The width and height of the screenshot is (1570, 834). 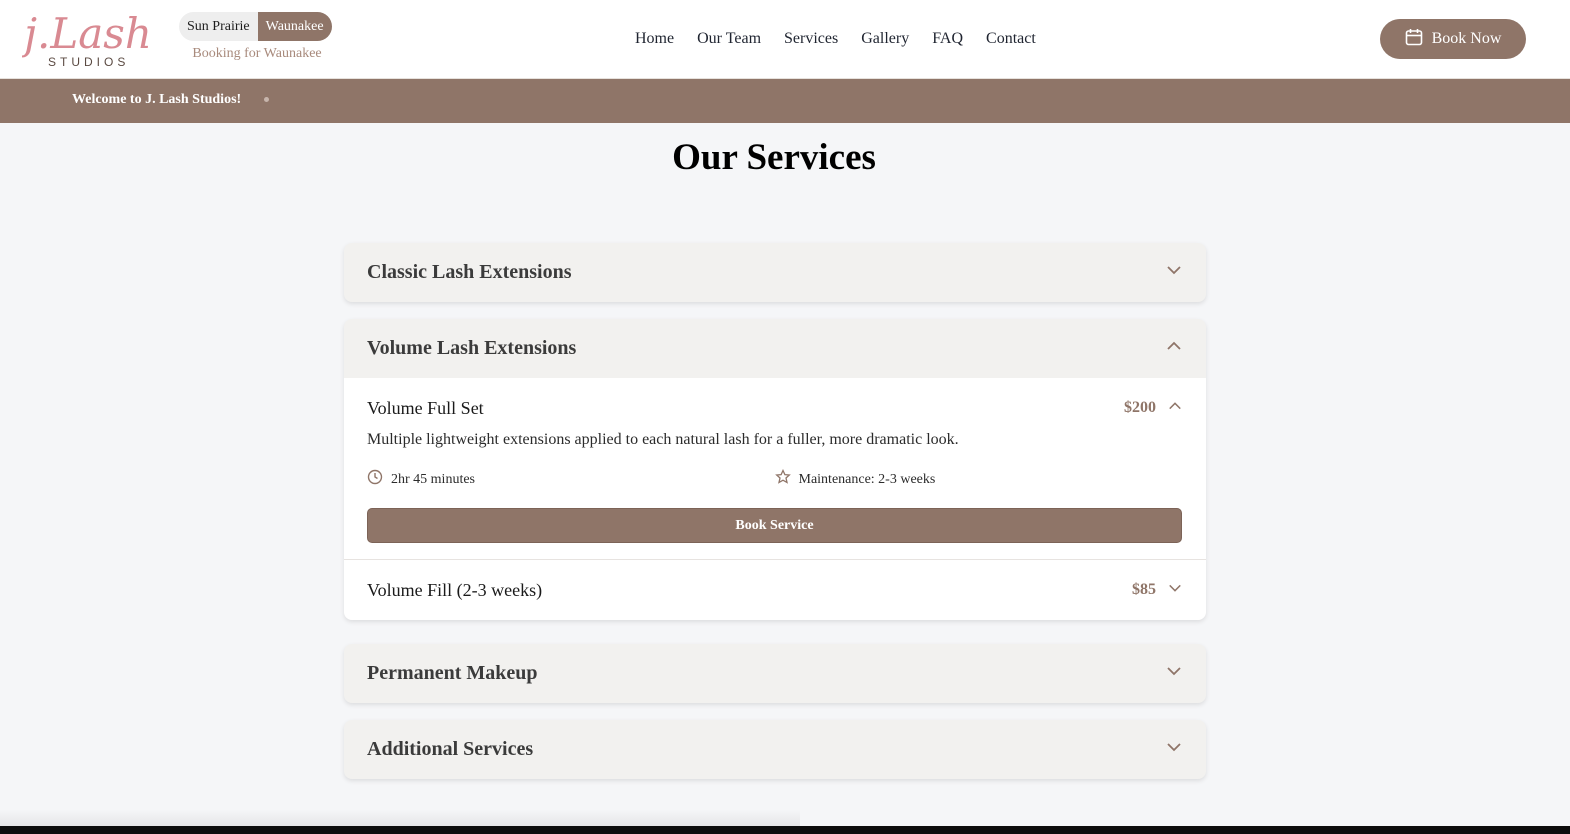 I want to click on nav-faq: FAQ, so click(x=947, y=39).